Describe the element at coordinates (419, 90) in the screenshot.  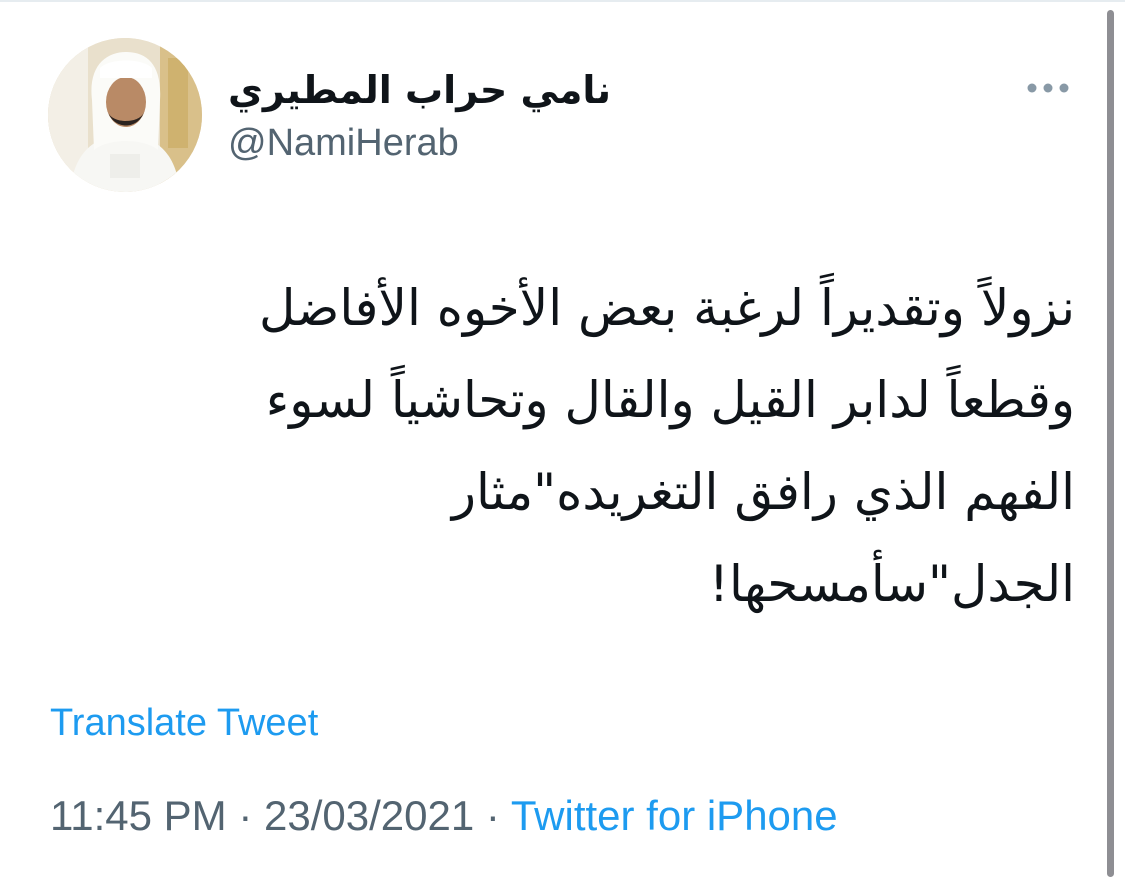
I see `author-display-name: نامي حراب المطيري` at that location.